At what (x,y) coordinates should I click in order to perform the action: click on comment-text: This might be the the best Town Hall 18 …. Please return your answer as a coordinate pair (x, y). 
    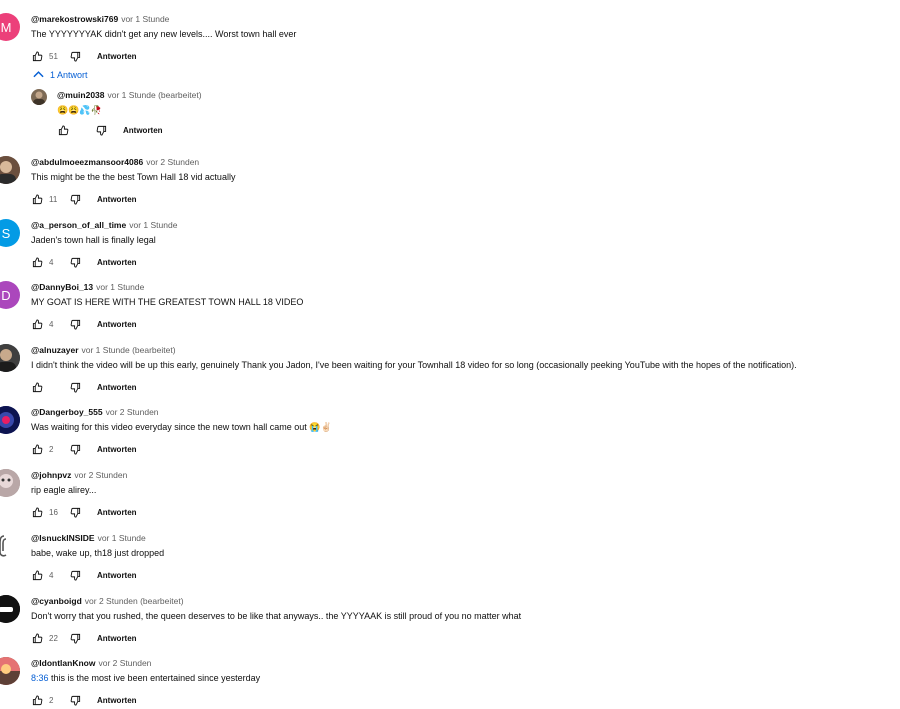
    Looking at the image, I should click on (133, 177).